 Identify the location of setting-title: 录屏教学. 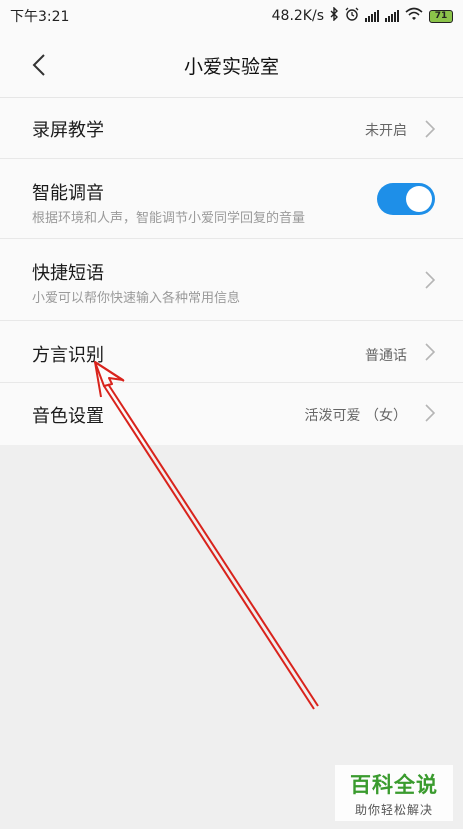
(68, 130).